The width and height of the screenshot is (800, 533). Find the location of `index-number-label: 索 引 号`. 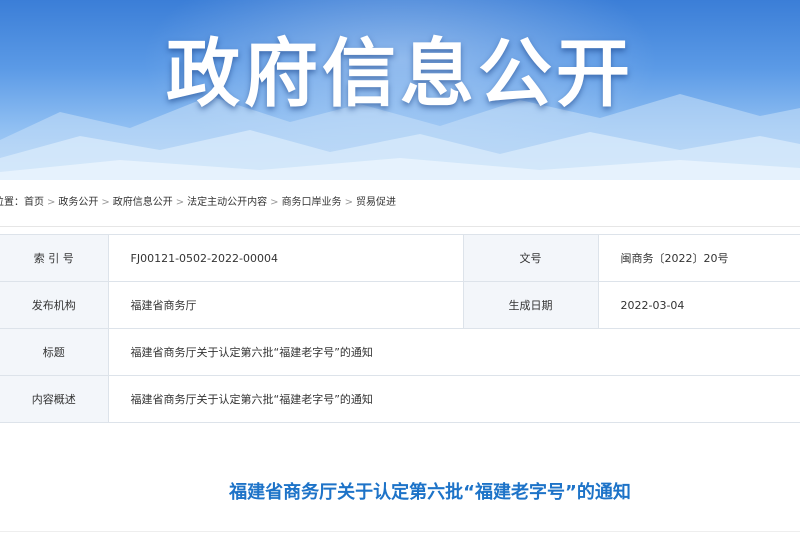

index-number-label: 索 引 号 is located at coordinates (54, 258).